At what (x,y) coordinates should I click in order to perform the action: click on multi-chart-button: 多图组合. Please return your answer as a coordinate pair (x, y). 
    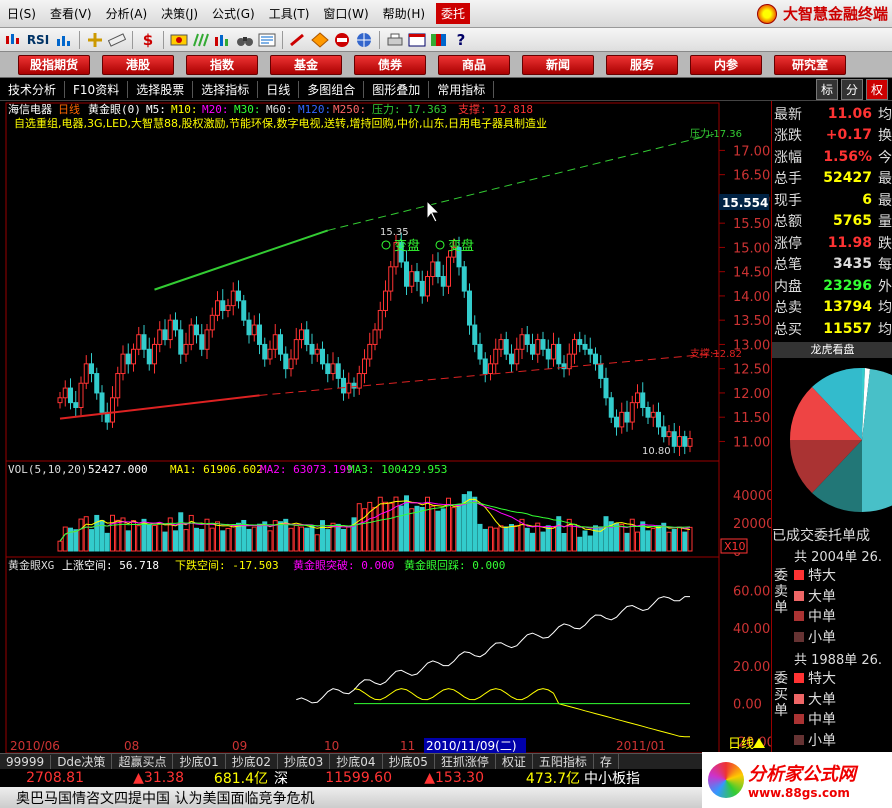
    Looking at the image, I should click on (332, 89).